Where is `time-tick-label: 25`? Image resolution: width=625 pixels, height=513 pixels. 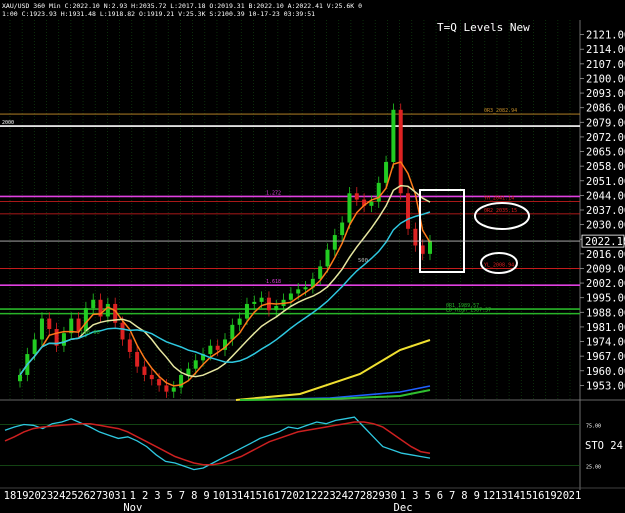 time-tick-label: 25 is located at coordinates (71, 496).